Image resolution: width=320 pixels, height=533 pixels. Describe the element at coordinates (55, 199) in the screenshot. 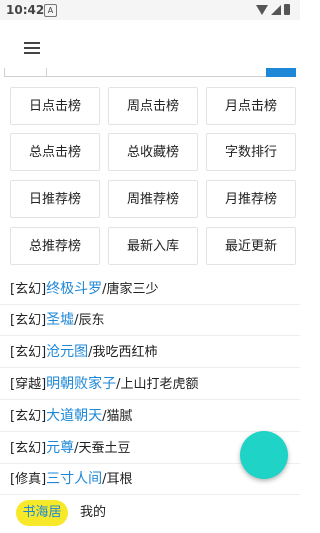

I see `rank-daily-recommend-button: 日推荐榜` at that location.